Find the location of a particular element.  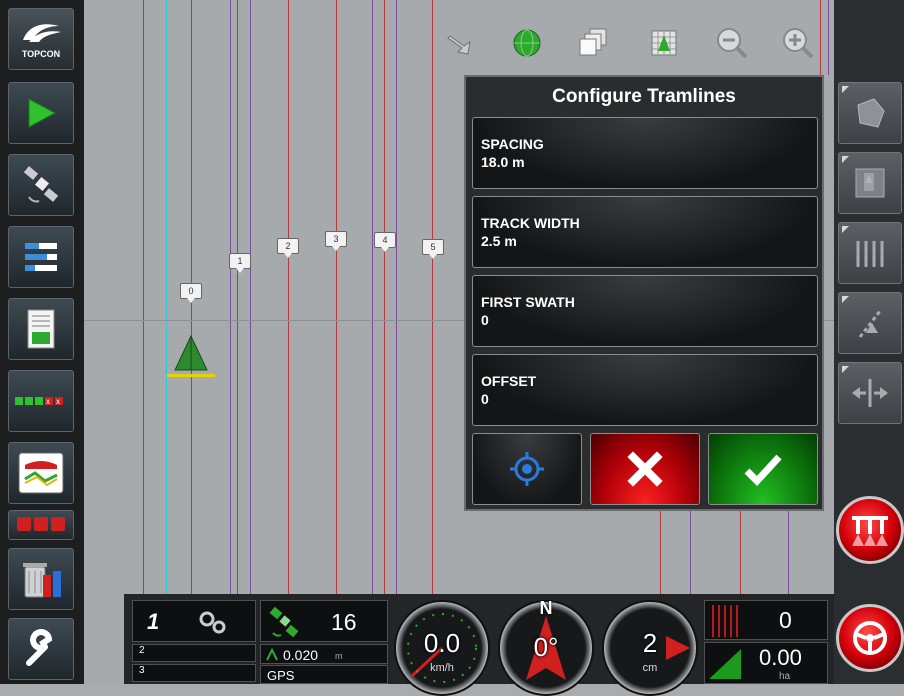

satellite-icon is located at coordinates (41, 184).